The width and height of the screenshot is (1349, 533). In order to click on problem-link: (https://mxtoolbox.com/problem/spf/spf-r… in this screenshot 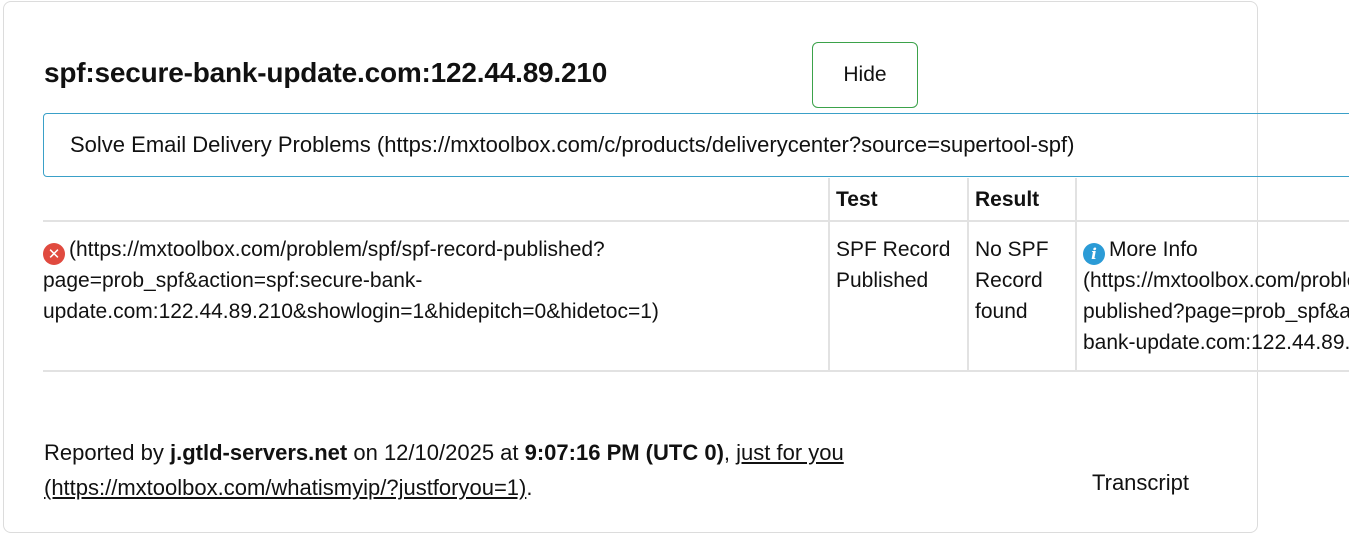, I will do `click(351, 280)`.